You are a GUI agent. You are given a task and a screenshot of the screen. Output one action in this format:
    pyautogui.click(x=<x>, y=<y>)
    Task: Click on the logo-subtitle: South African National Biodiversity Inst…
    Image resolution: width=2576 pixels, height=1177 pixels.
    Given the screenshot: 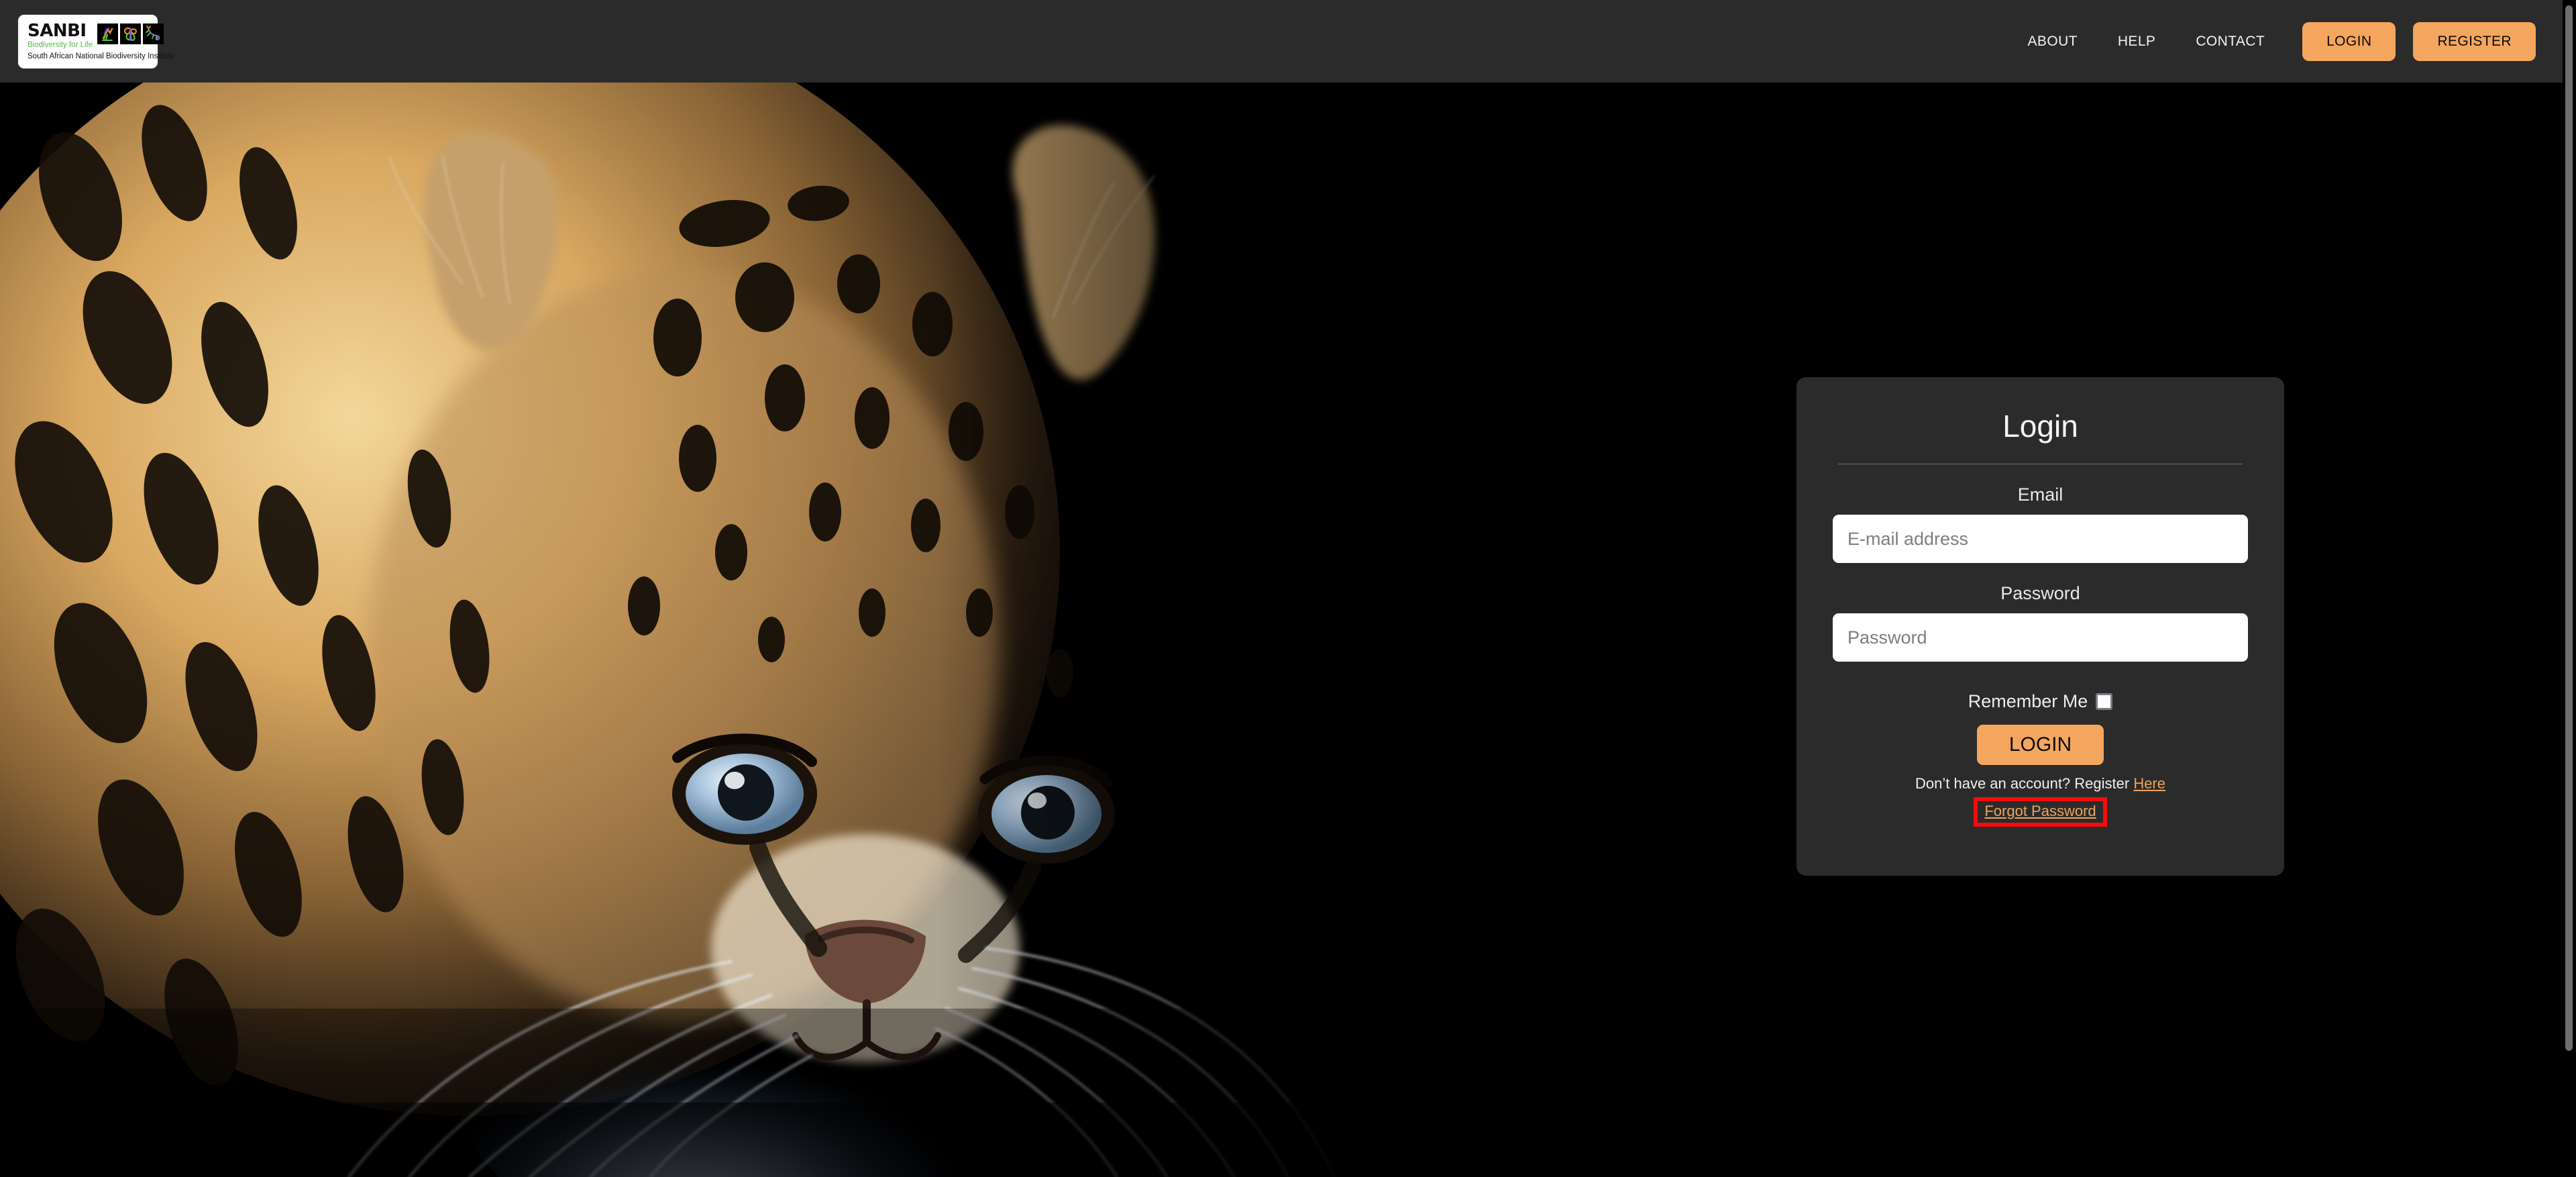 What is the action you would take?
    pyautogui.click(x=101, y=56)
    